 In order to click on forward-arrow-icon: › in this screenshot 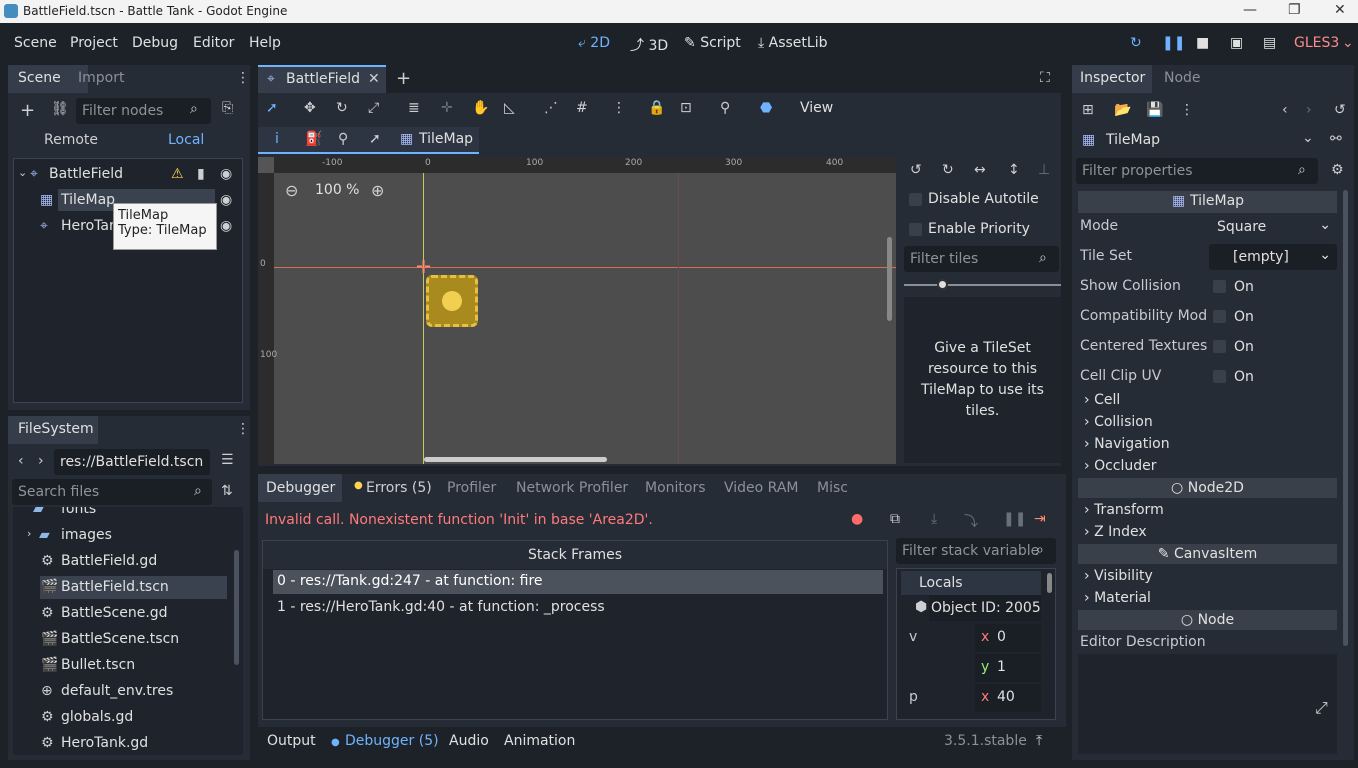, I will do `click(41, 461)`.